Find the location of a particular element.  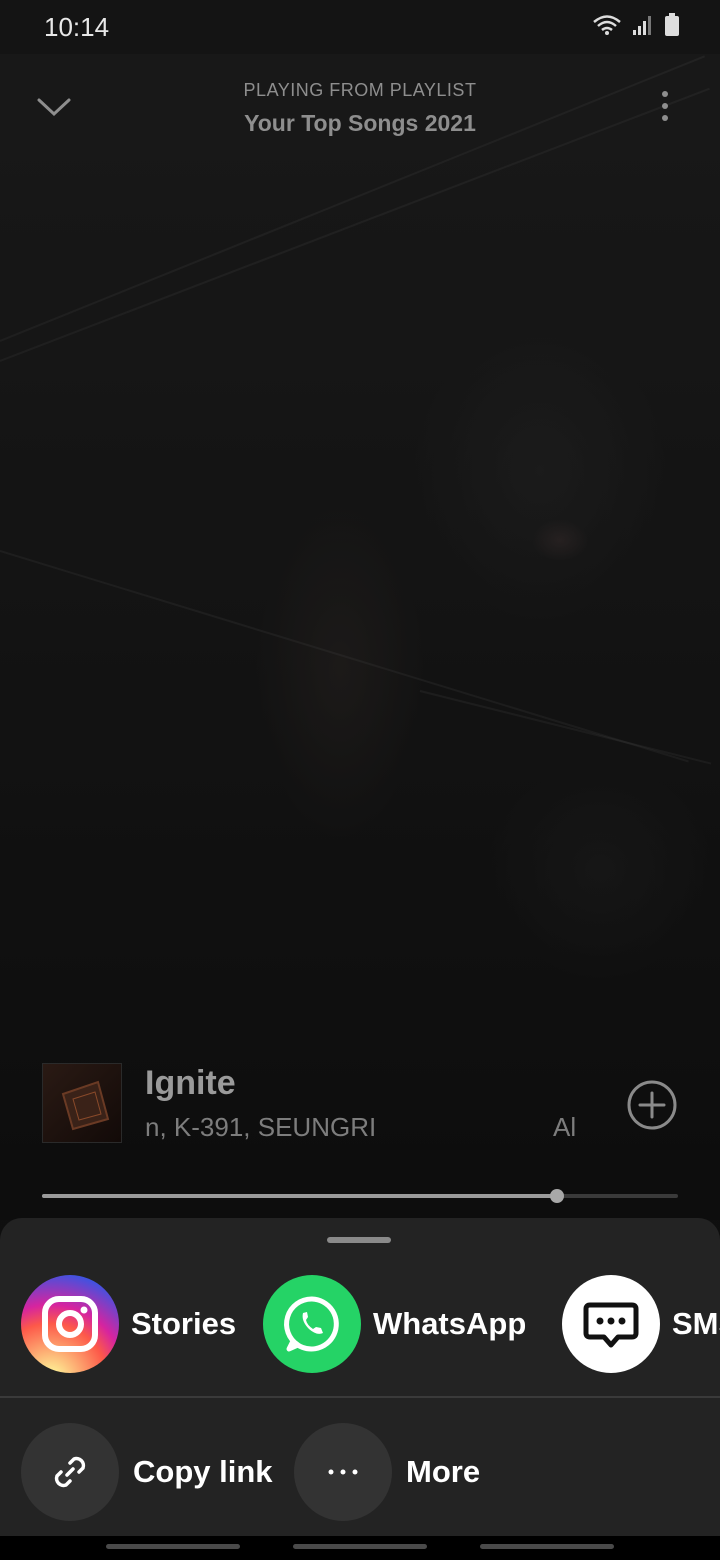

share-whatsapp: WhatsApp is located at coordinates (394, 1324).